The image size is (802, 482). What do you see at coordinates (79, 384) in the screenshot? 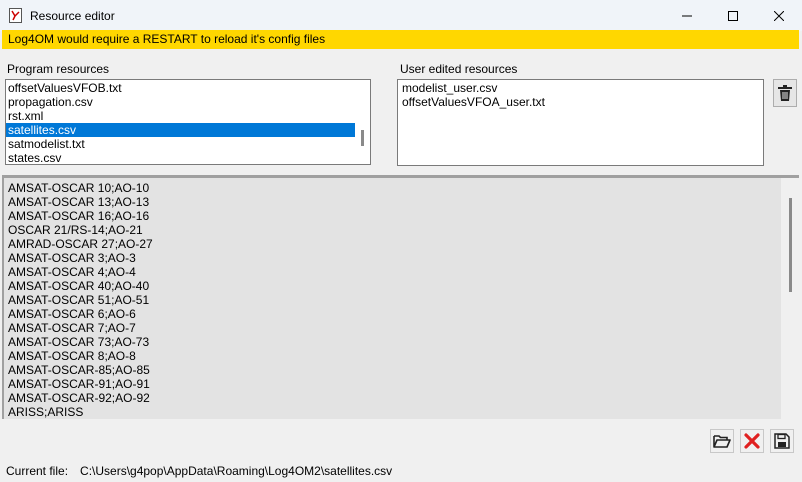
I see `editor-line: AMSAT-OSCAR-91;AO-91` at bounding box center [79, 384].